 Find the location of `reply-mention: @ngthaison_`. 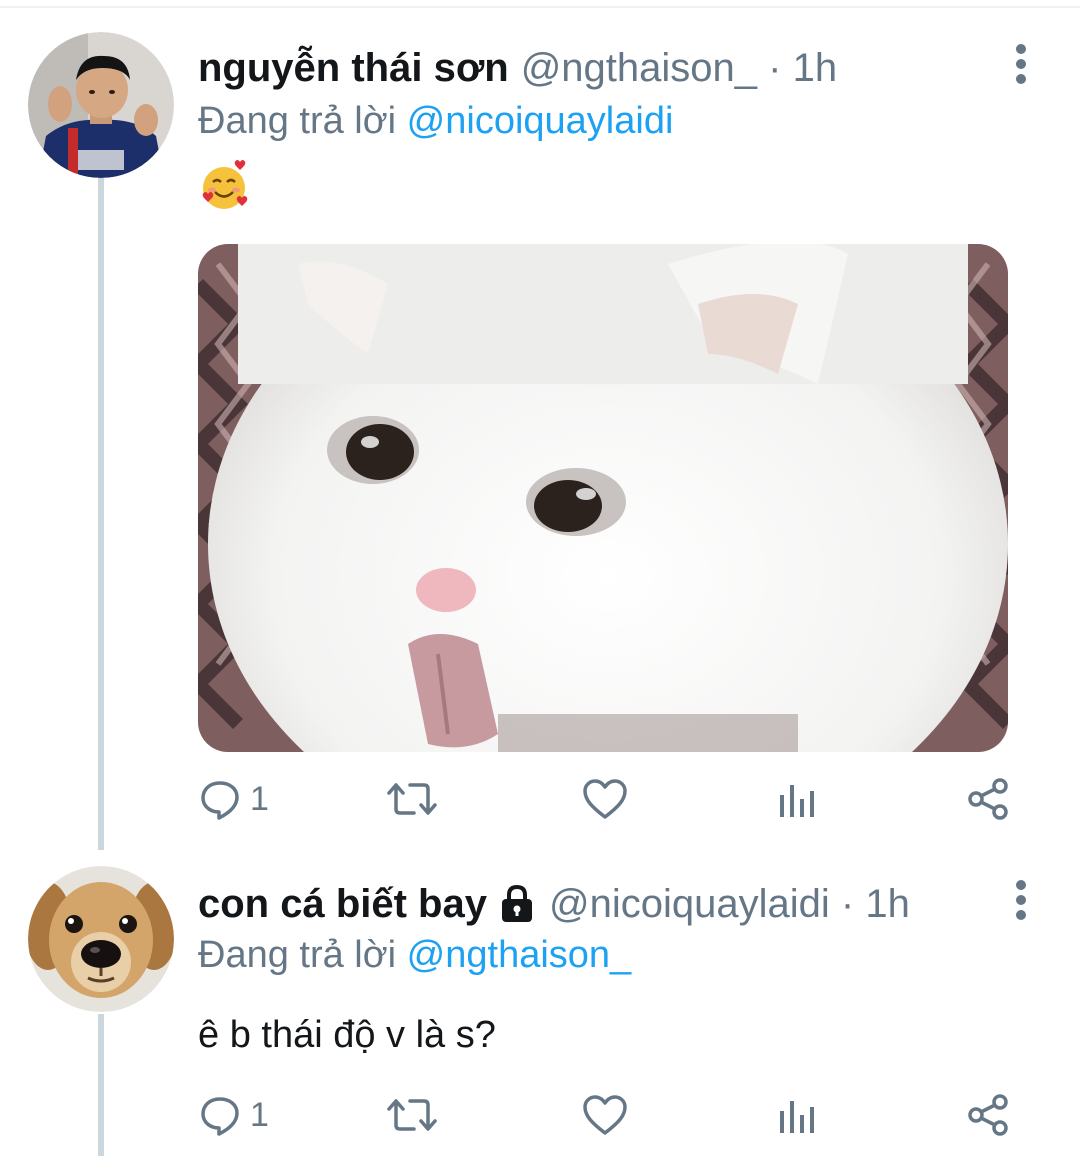

reply-mention: @ngthaison_ is located at coordinates (519, 955).